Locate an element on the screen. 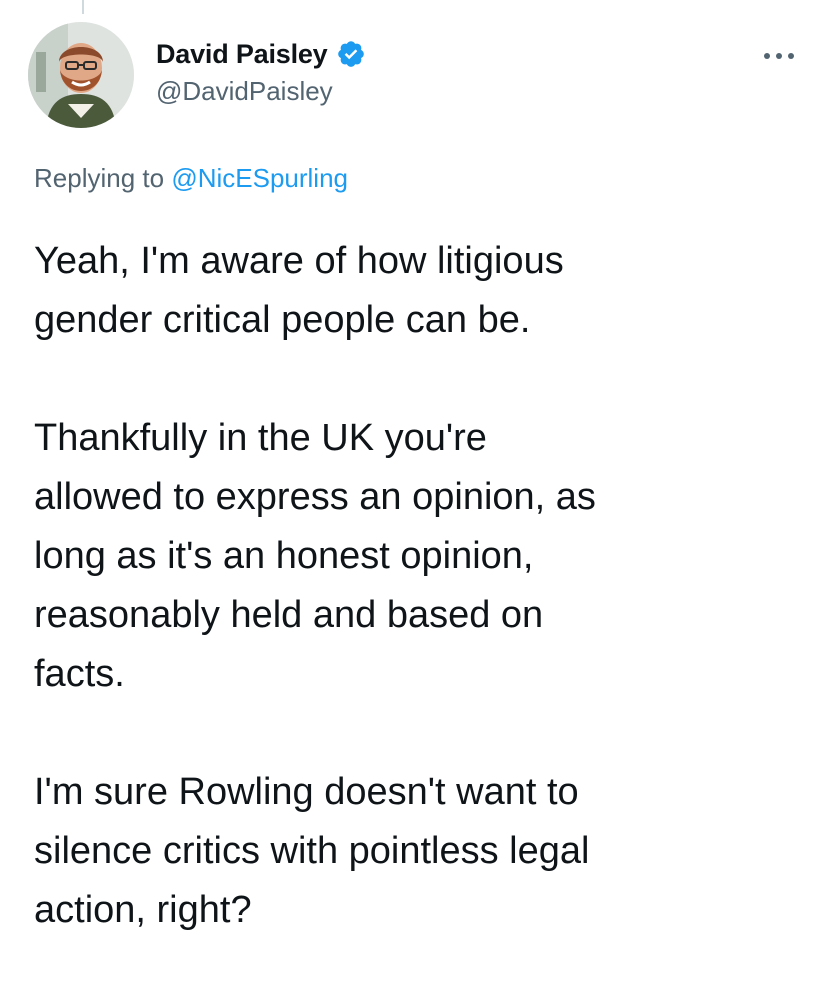  name-row: David Paisley is located at coordinates (261, 54).